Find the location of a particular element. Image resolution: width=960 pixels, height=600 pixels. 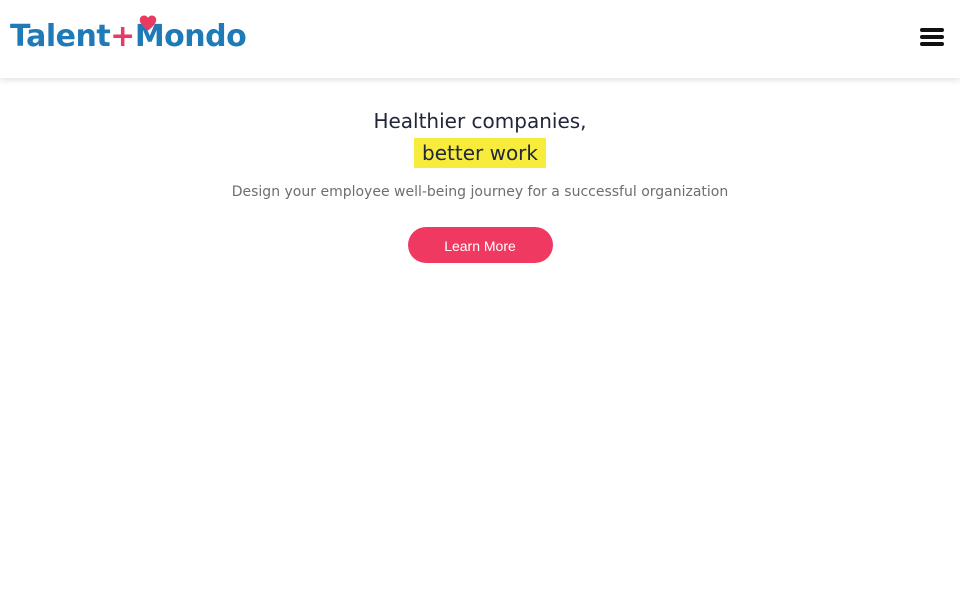

heart-icon is located at coordinates (148, 23).